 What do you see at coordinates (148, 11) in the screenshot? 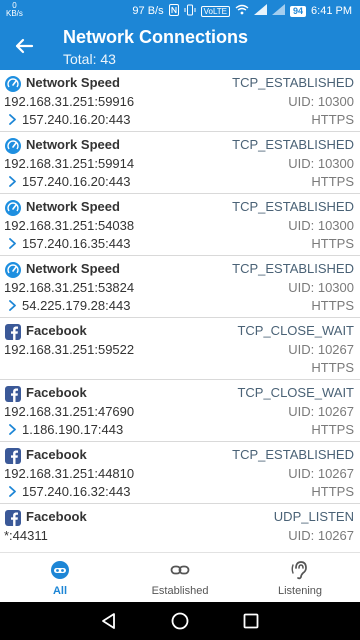
I see `status-net-speed: 97 B/s` at bounding box center [148, 11].